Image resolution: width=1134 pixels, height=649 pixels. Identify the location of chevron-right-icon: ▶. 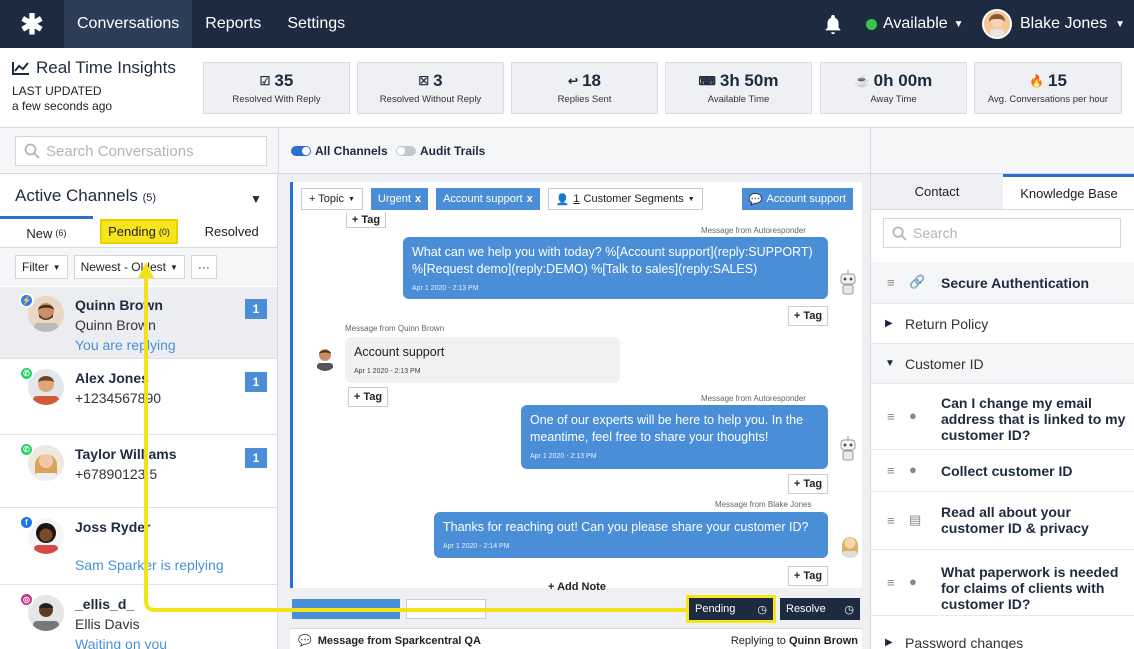
(889, 323).